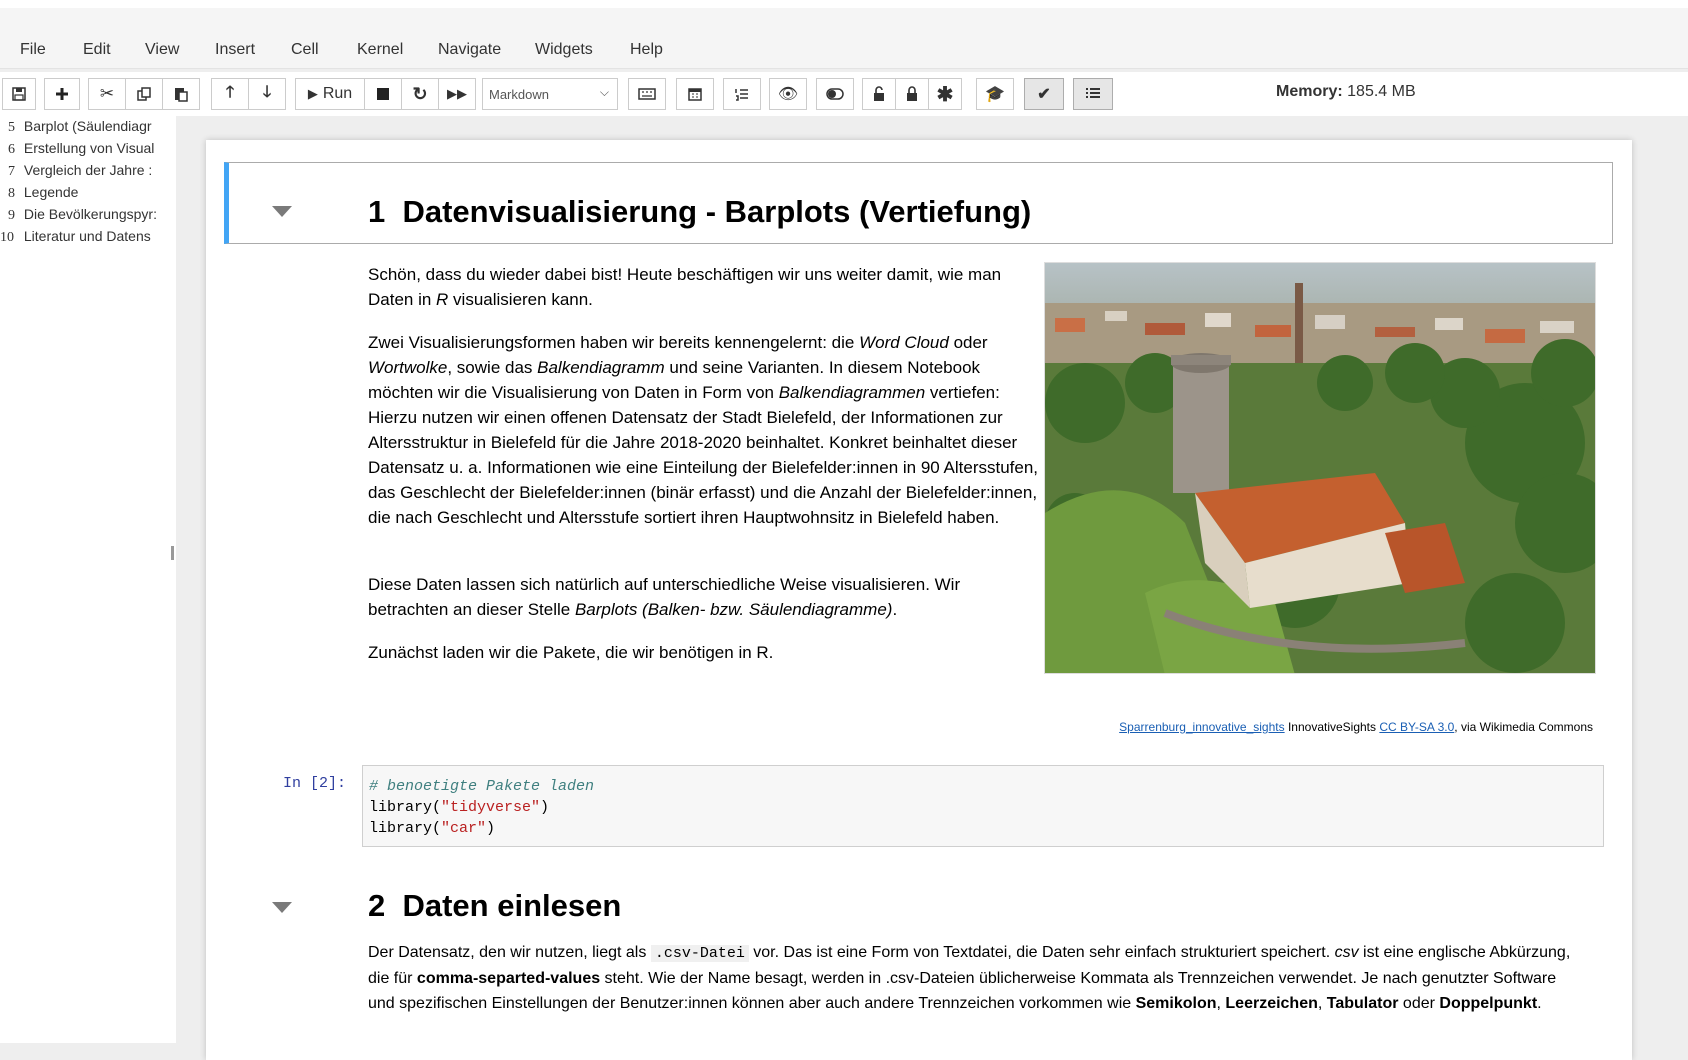 The image size is (1688, 1060). I want to click on code-line: library("tidyverse"), so click(983, 807).